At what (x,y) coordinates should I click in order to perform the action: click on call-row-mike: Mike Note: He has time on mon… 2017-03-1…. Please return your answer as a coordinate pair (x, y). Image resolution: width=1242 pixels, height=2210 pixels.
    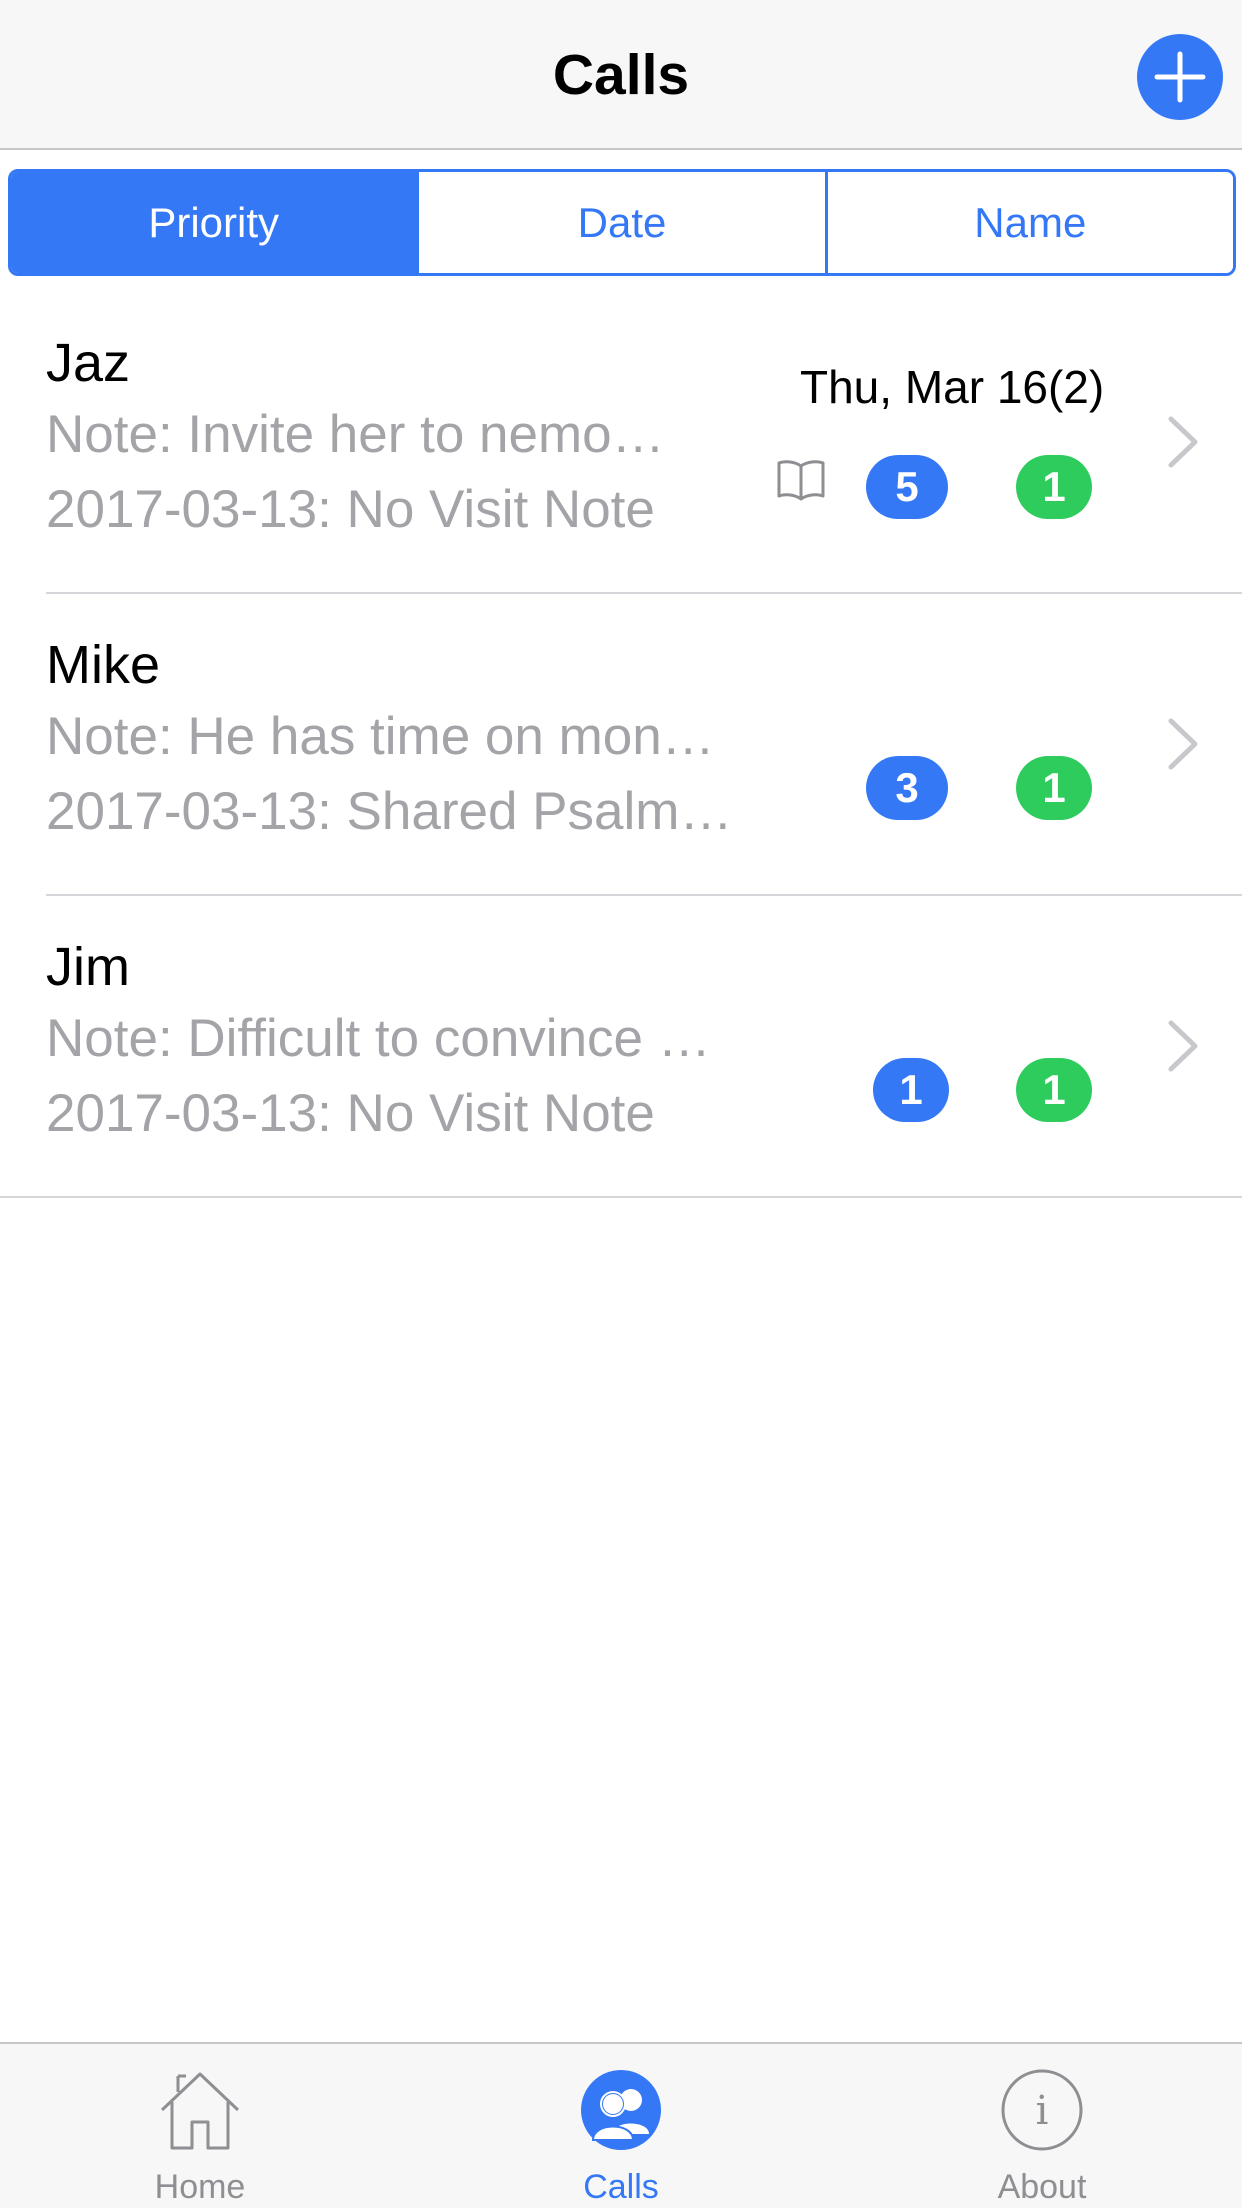
    Looking at the image, I should click on (621, 745).